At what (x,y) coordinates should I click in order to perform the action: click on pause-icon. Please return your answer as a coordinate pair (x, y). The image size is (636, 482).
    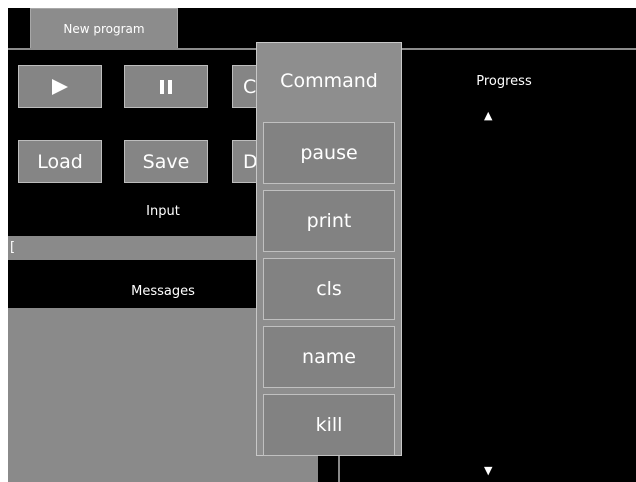
    Looking at the image, I should click on (166, 86).